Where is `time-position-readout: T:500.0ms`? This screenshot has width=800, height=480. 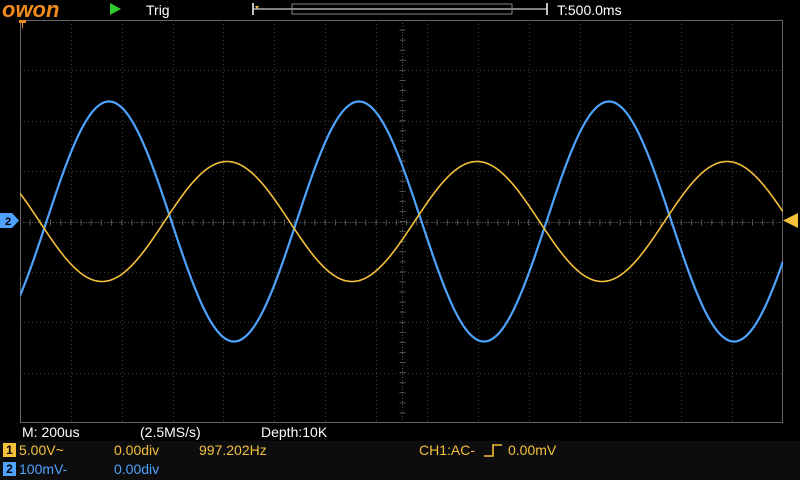
time-position-readout: T:500.0ms is located at coordinates (589, 10).